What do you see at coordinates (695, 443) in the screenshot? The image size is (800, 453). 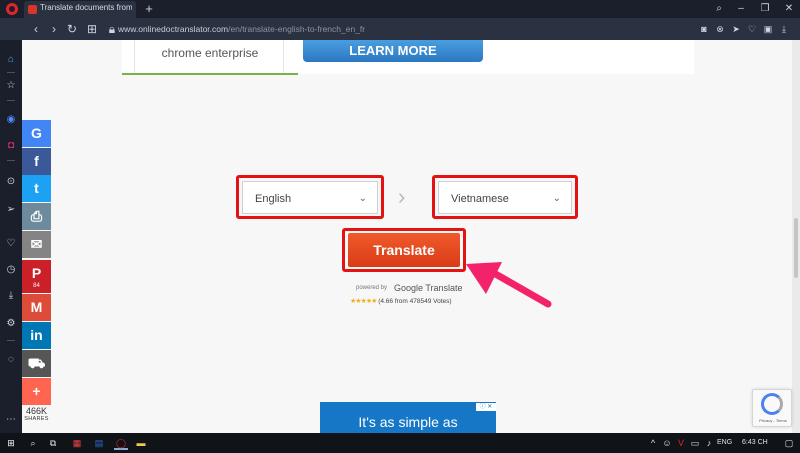 I see `network-icon: ▭` at bounding box center [695, 443].